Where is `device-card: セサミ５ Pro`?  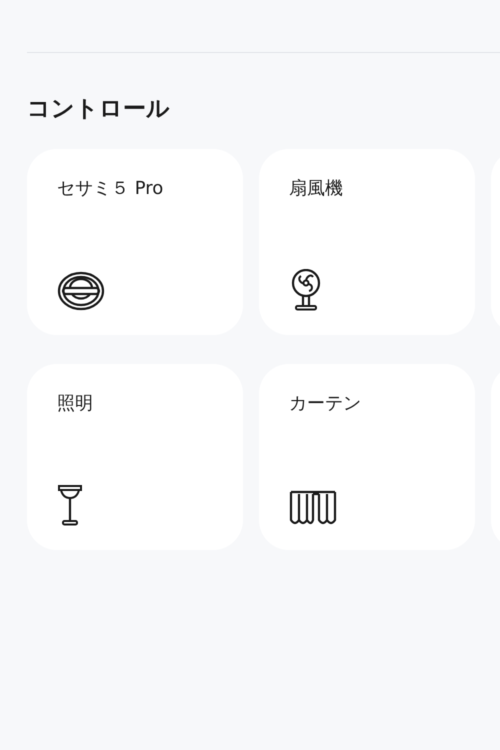 device-card: セサミ５ Pro is located at coordinates (135, 242).